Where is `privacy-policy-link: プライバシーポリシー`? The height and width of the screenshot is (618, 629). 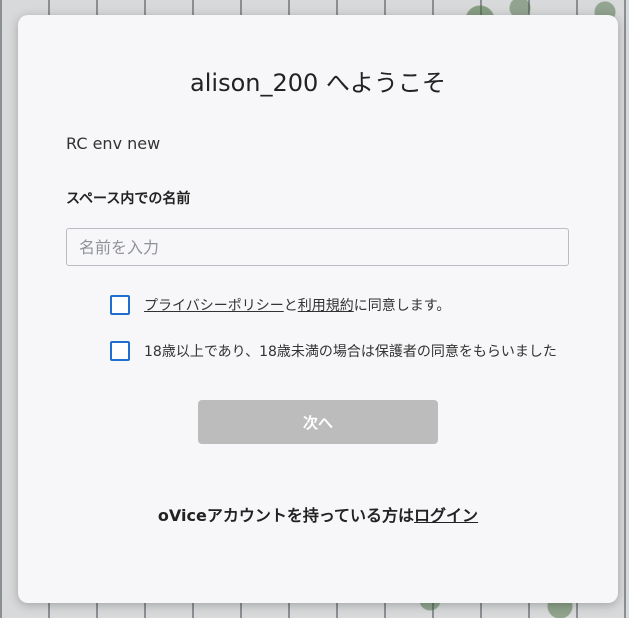 privacy-policy-link: プライバシーポリシー is located at coordinates (214, 306).